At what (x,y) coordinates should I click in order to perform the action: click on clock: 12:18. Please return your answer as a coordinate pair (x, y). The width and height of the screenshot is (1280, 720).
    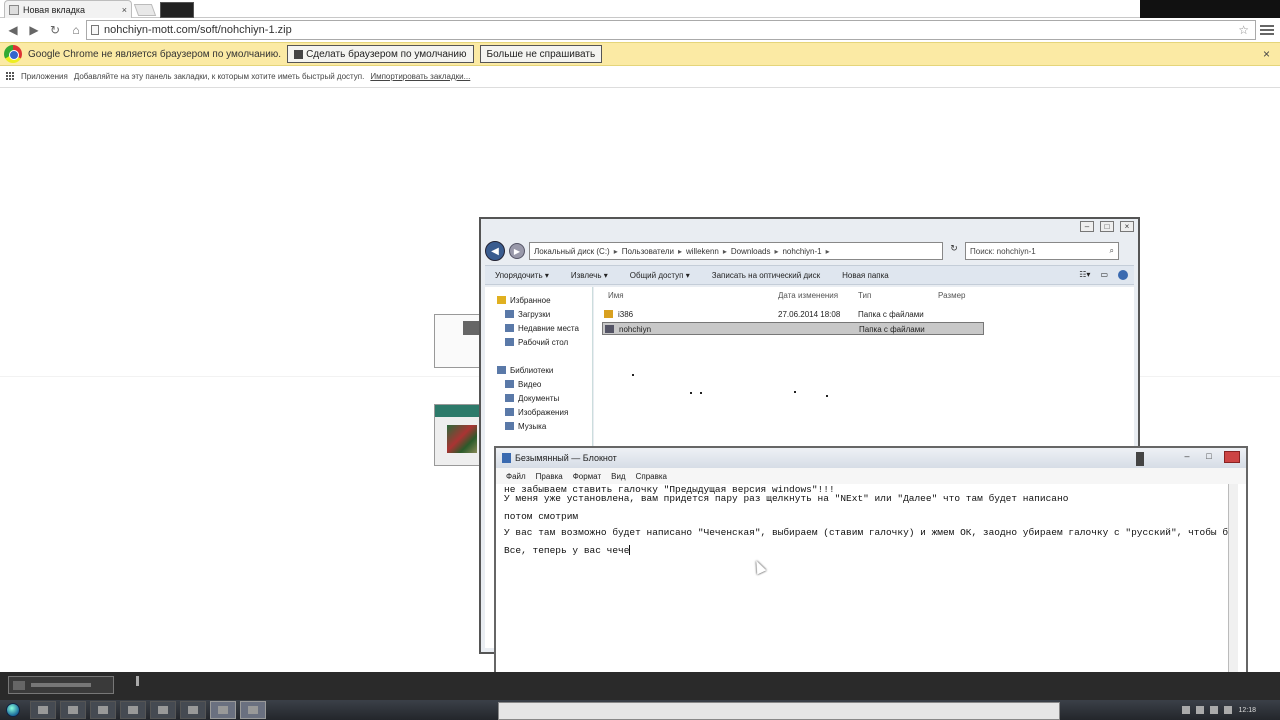
    Looking at the image, I should click on (1247, 710).